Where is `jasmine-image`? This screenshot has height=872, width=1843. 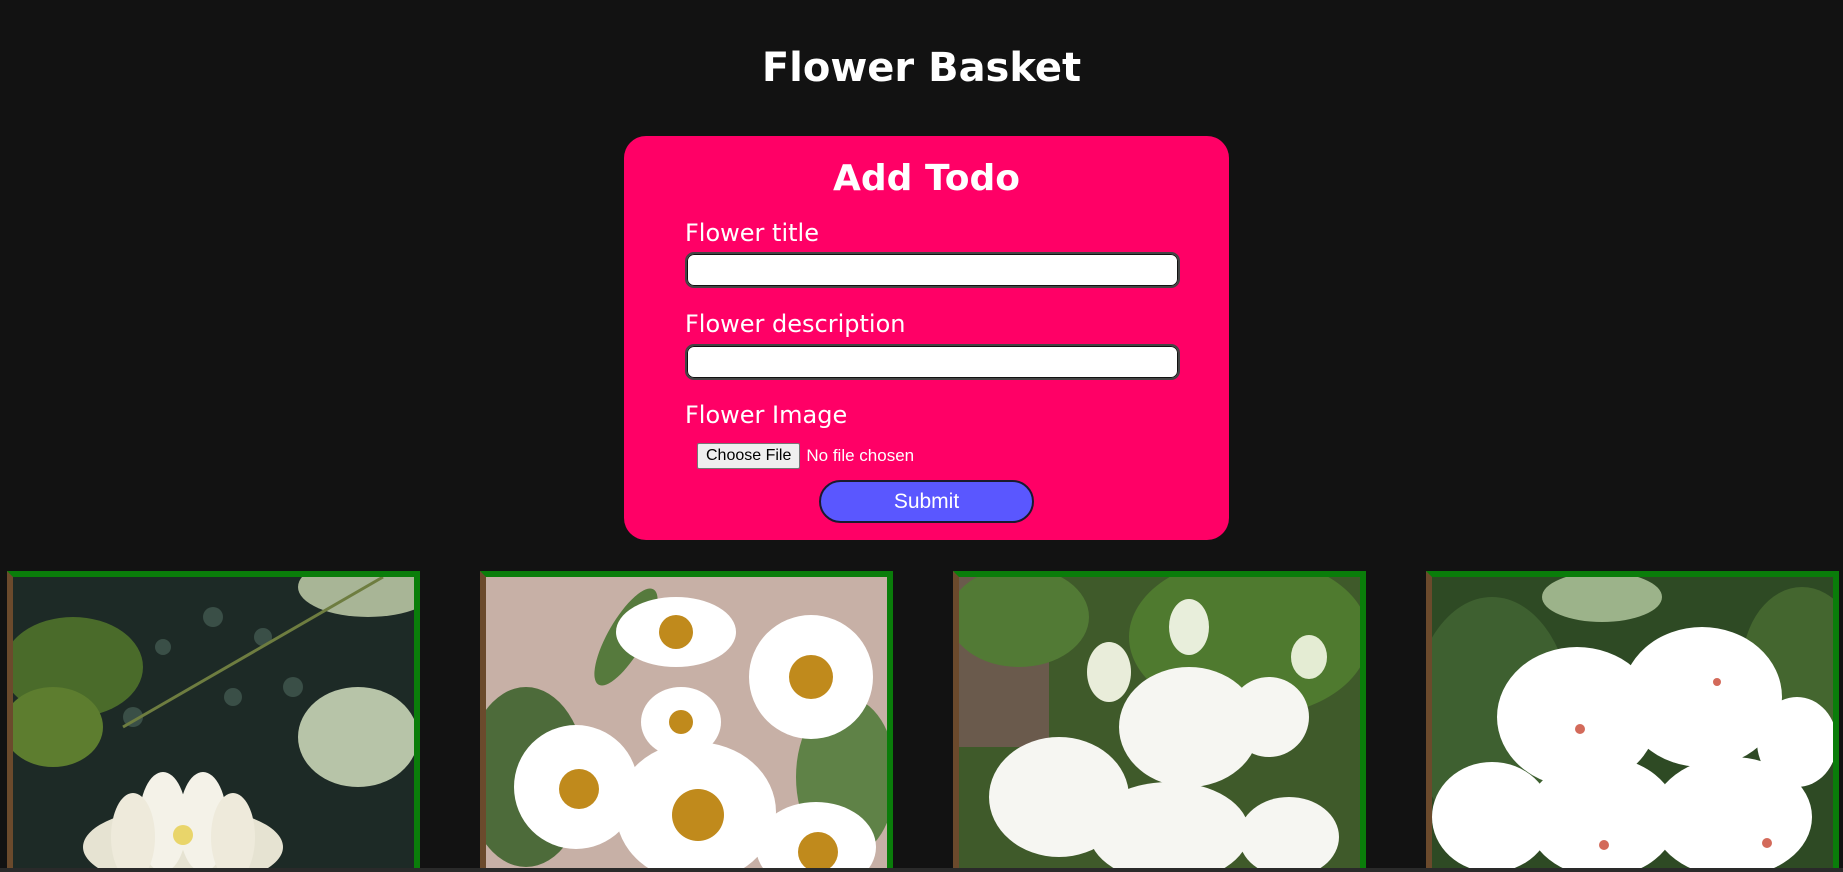 jasmine-image is located at coordinates (1159, 724).